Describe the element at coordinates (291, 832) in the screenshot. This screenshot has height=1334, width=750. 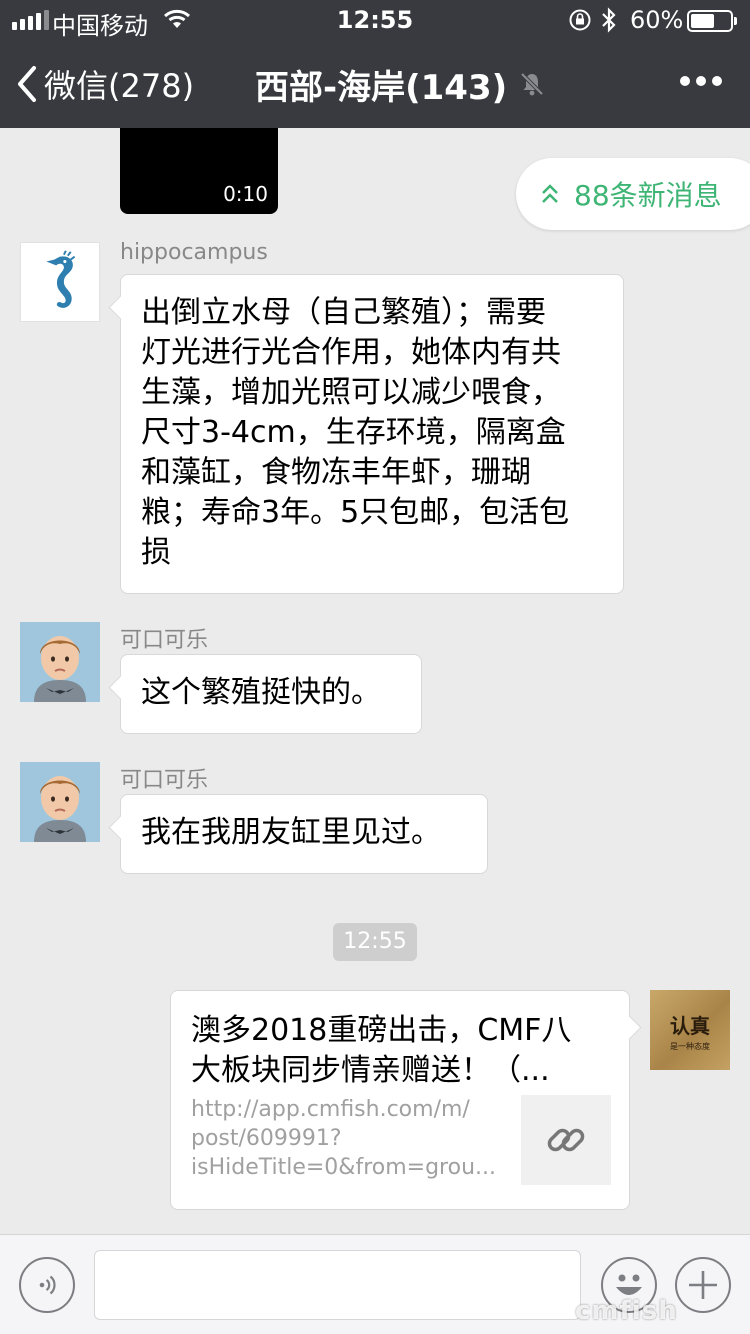
I see `message-text: 我在我朋友缸里见过。` at that location.